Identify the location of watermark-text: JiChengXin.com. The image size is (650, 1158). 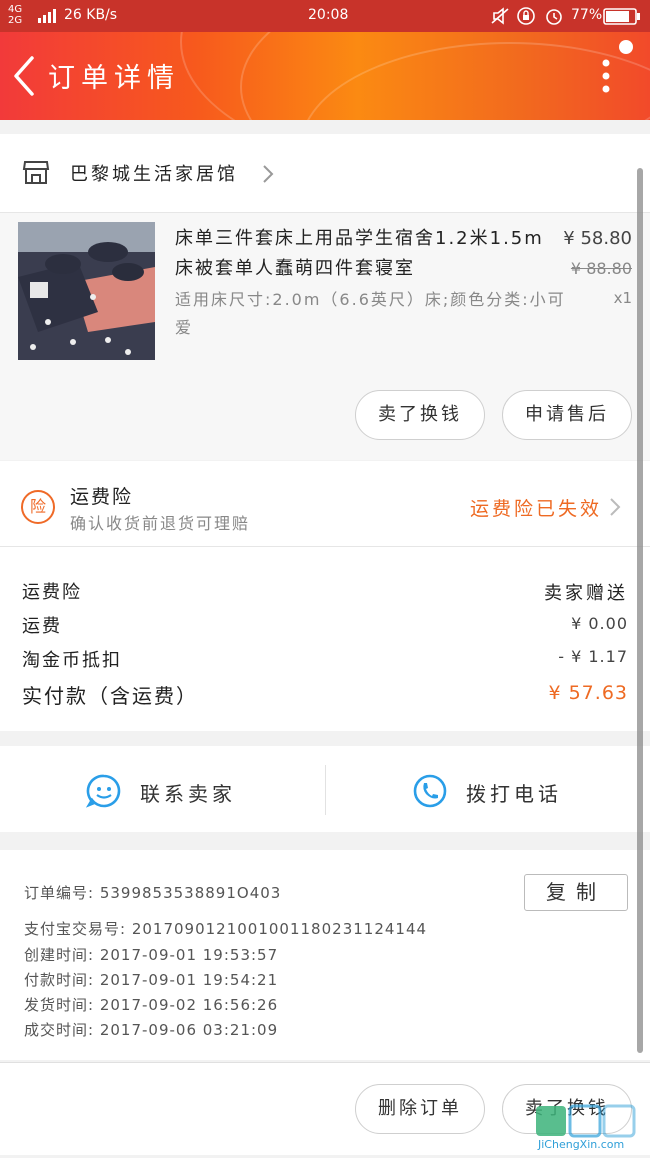
(581, 1144).